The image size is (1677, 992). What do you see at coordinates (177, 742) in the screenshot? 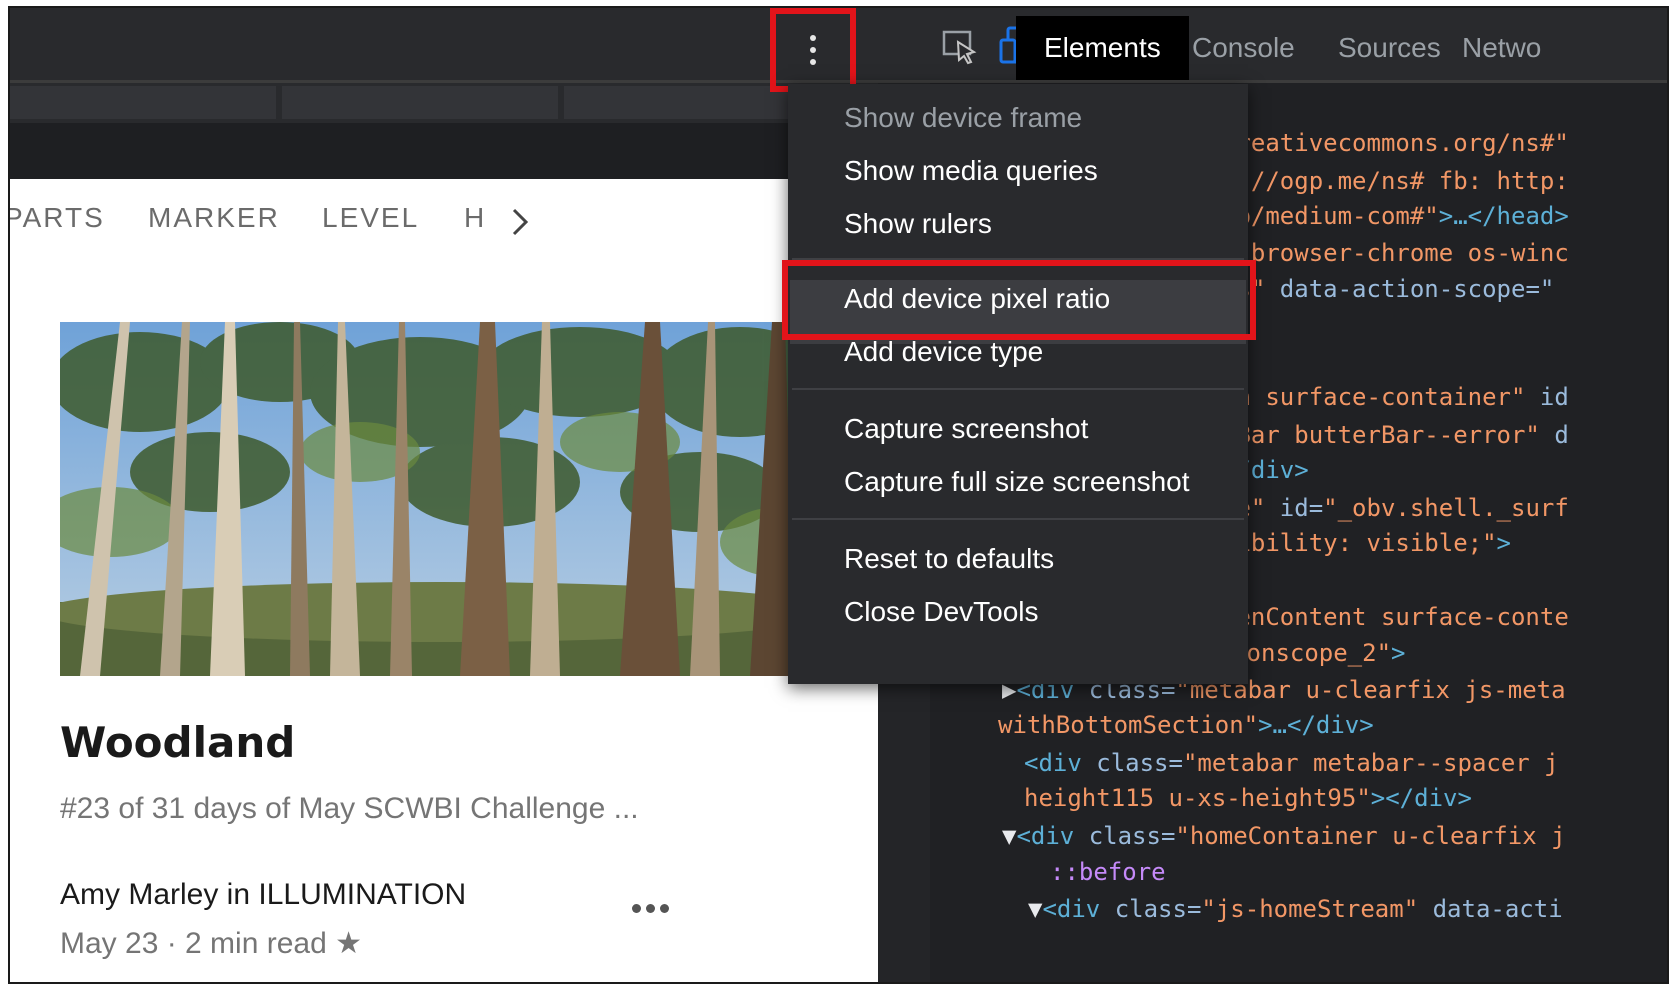
I see `card-title: Woodland` at bounding box center [177, 742].